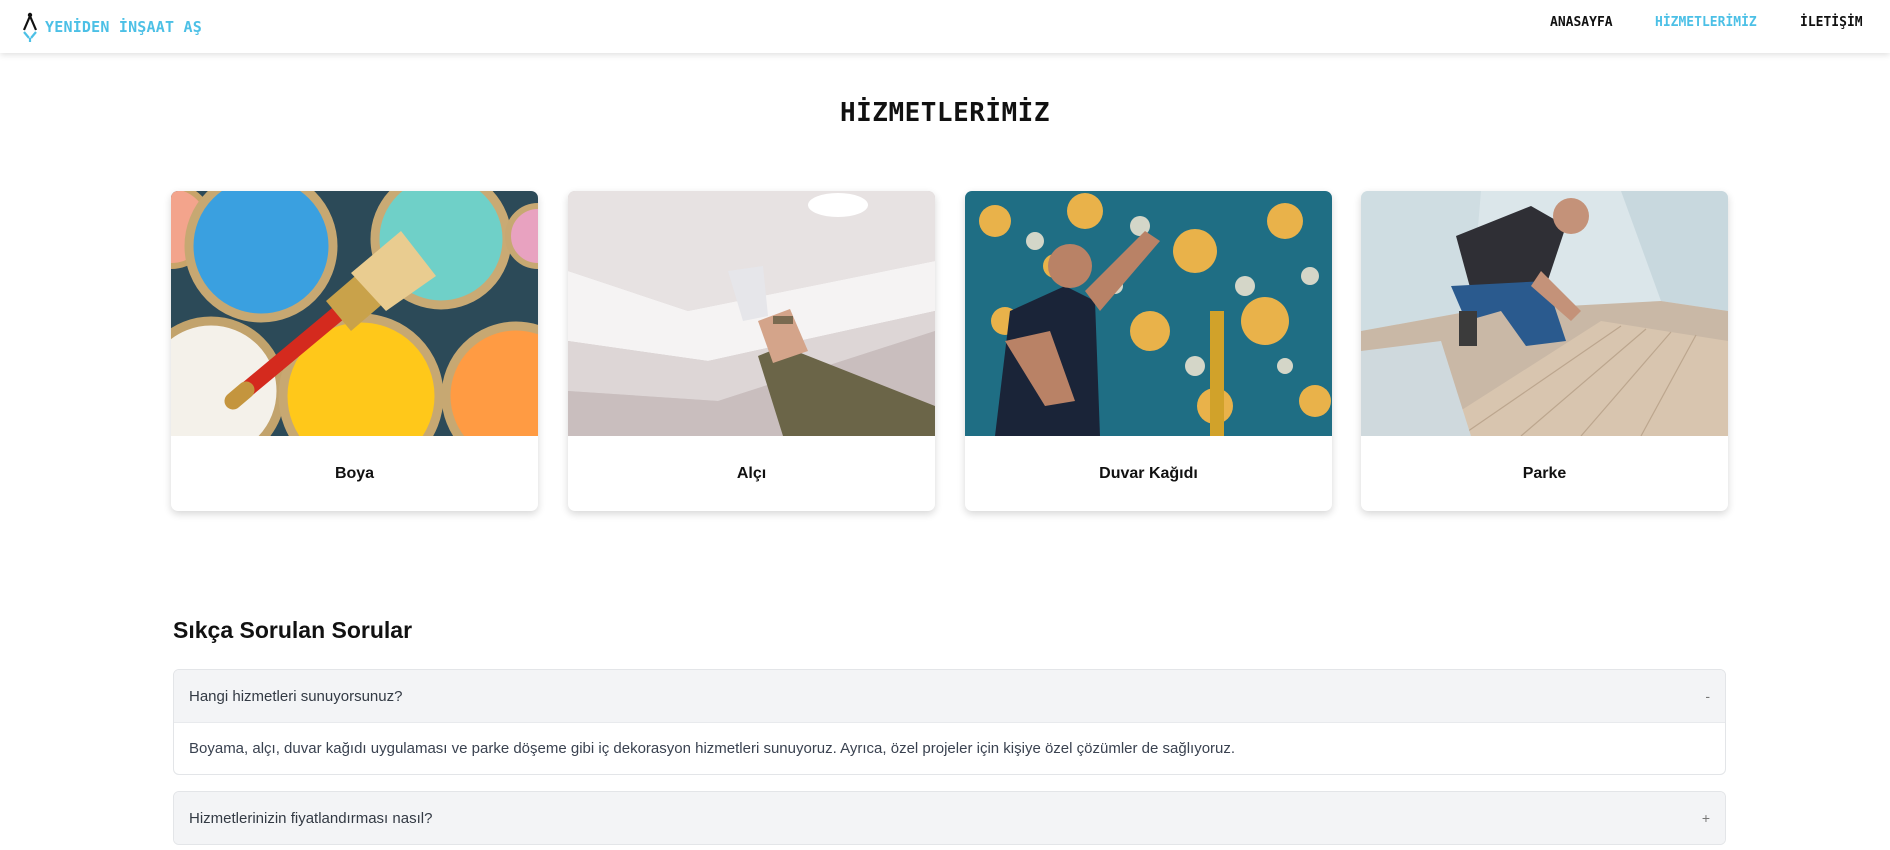 The image size is (1890, 850). I want to click on faq-question-toggle: Hangi hizmetleri sunuyorsunuz? -, so click(949, 696).